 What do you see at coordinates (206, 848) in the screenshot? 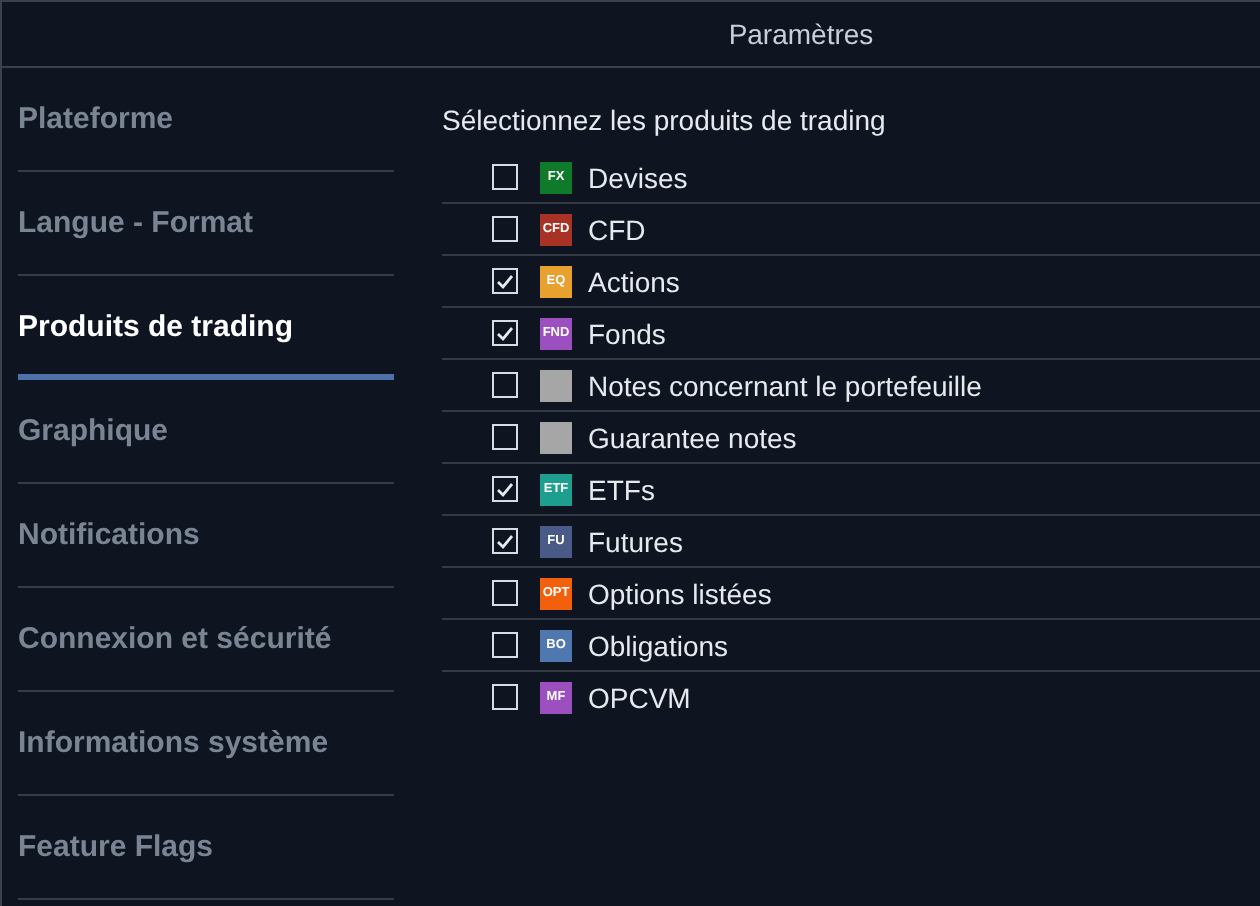
I see `sidebar-item: Feature Flags` at bounding box center [206, 848].